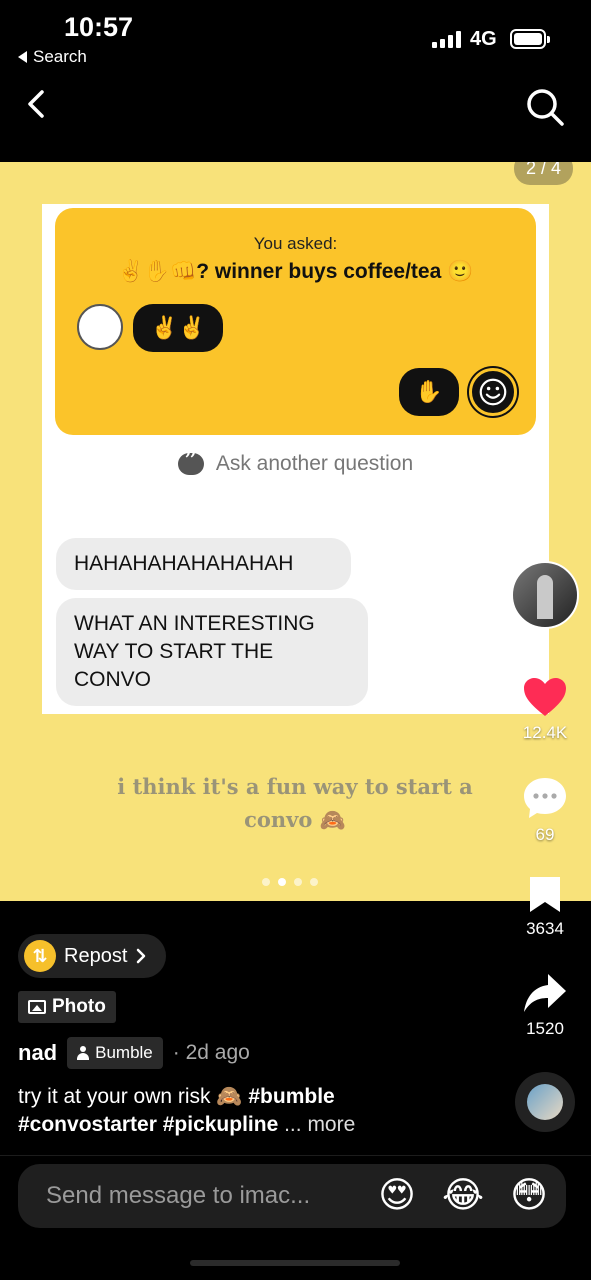  I want to click on page-counter: 2 / 4, so click(543, 173).